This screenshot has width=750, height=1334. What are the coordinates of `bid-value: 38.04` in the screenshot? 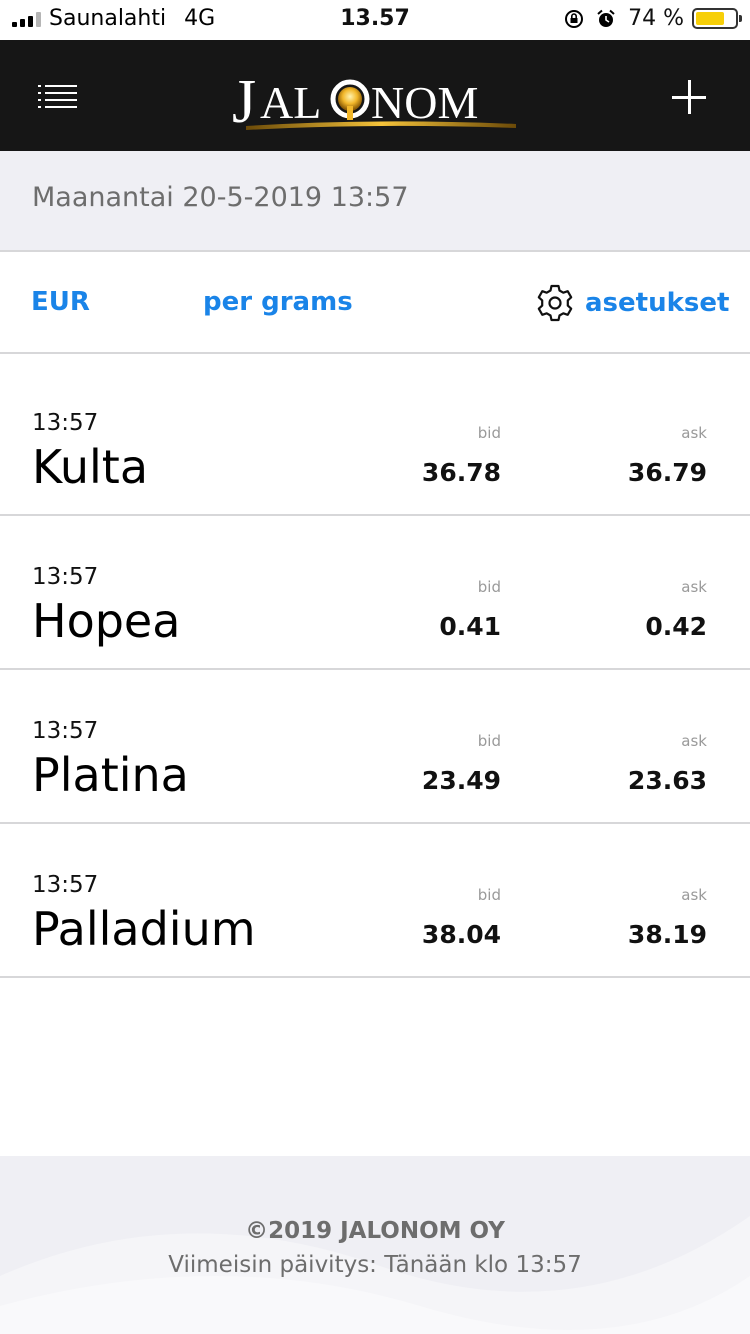 It's located at (461, 934).